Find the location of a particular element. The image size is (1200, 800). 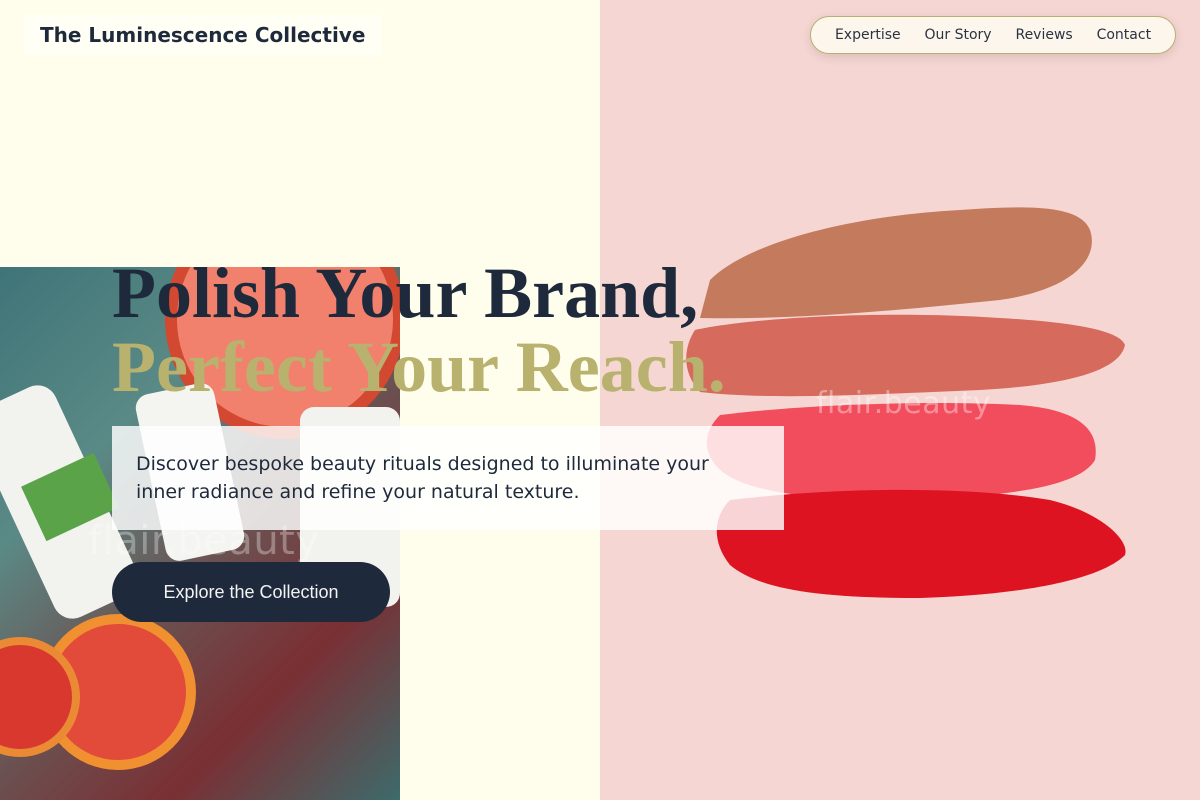

top-nav: Expertise Our Story Reviews Contact is located at coordinates (993, 35).